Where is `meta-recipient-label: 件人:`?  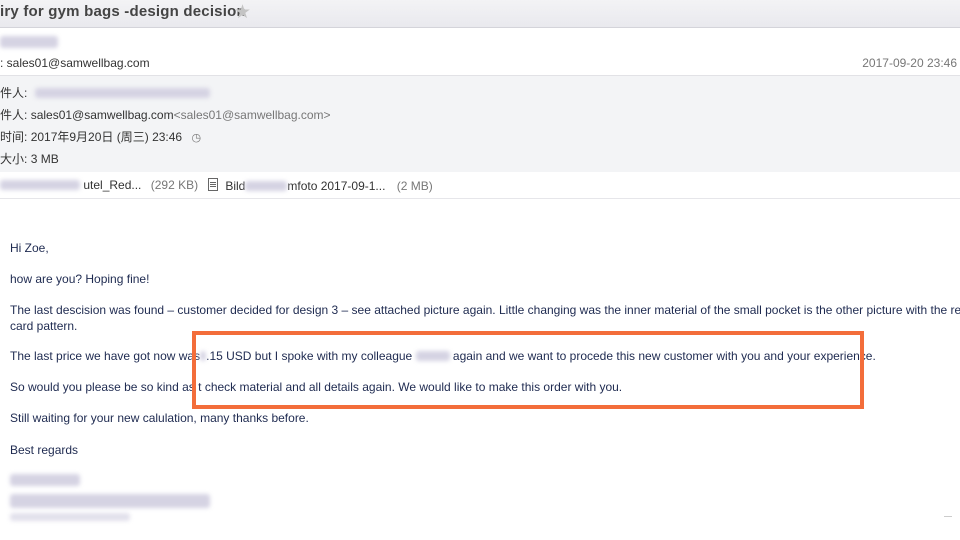 meta-recipient-label: 件人: is located at coordinates (14, 93).